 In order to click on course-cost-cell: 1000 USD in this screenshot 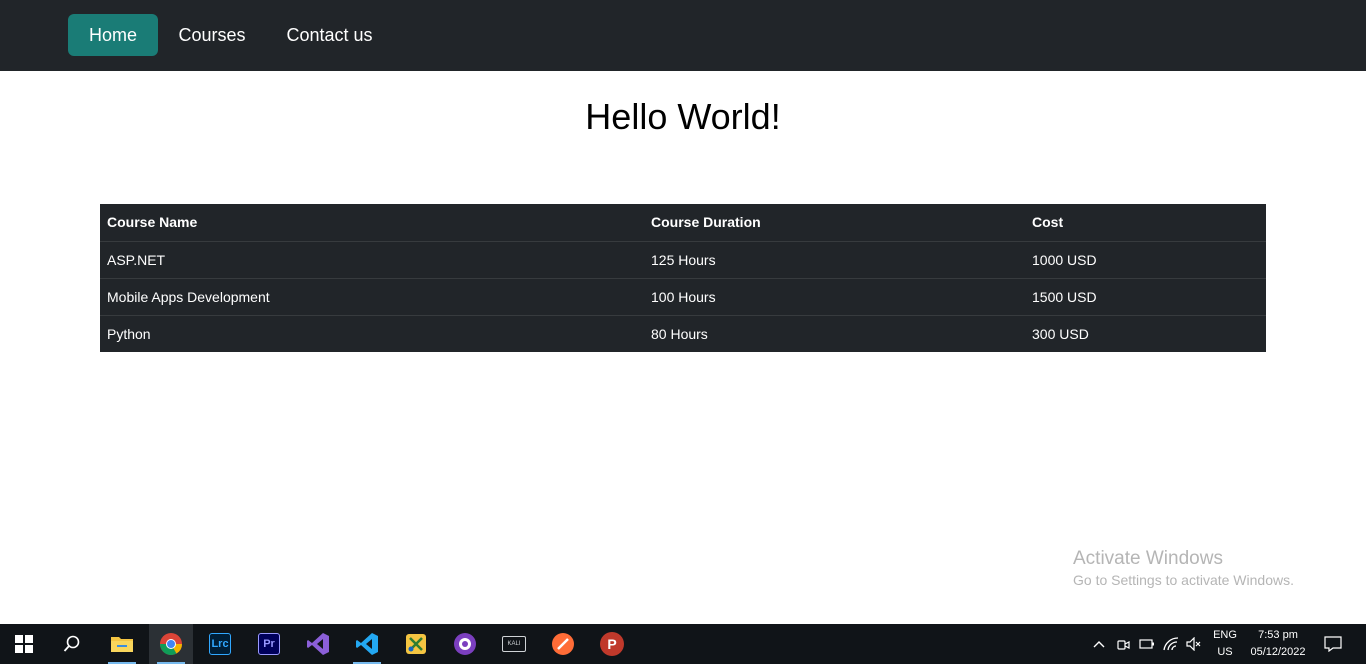, I will do `click(1145, 259)`.